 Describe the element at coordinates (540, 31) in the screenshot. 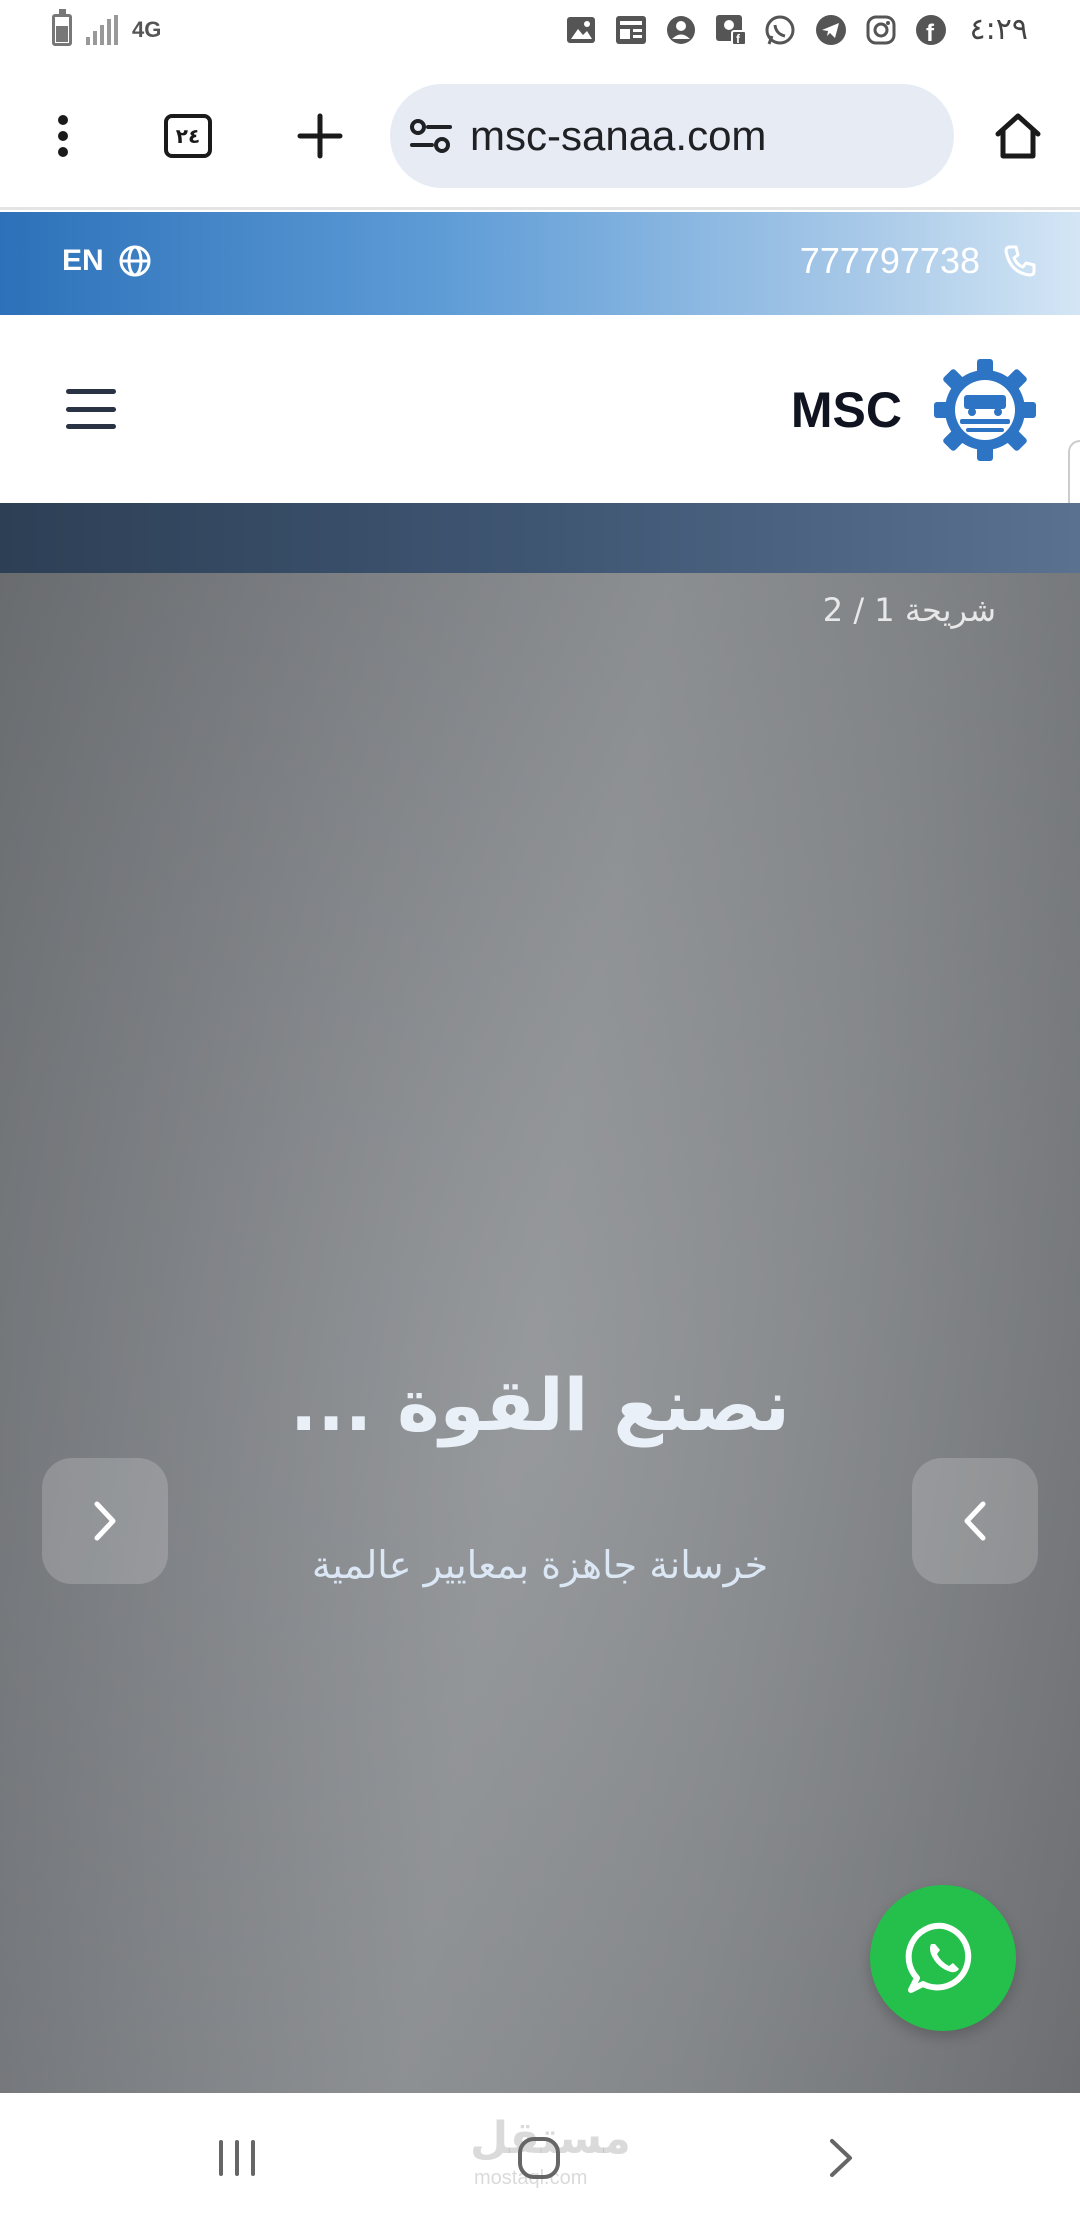

I see `status-bar: 4G f f ٤:٢٩` at that location.